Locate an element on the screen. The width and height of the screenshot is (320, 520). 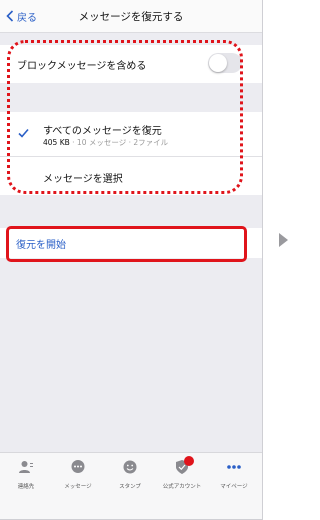
tab-my-page: マイページ is located at coordinates (234, 474).